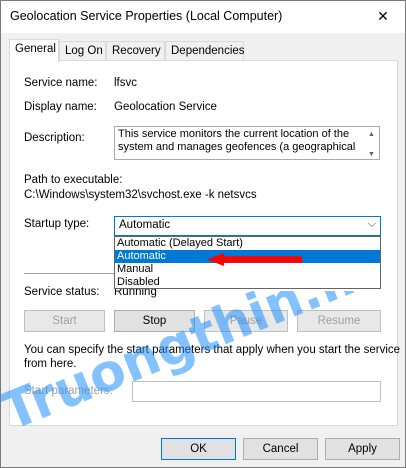 This screenshot has height=468, width=406. What do you see at coordinates (135, 51) in the screenshot?
I see `tab-recovery: Recovery` at bounding box center [135, 51].